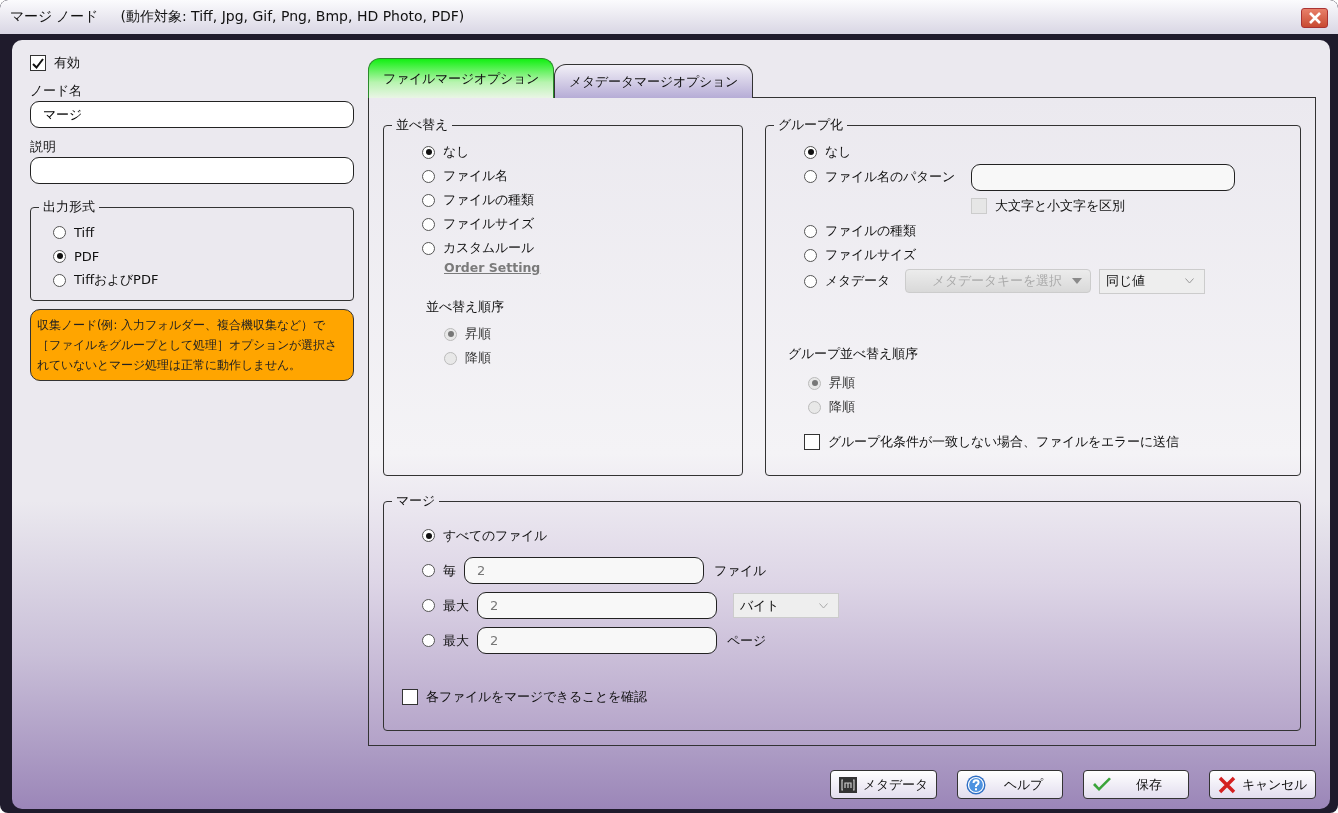 Image resolution: width=1338 pixels, height=813 pixels. Describe the element at coordinates (67, 63) in the screenshot. I see `checkbox-label: 有効` at that location.